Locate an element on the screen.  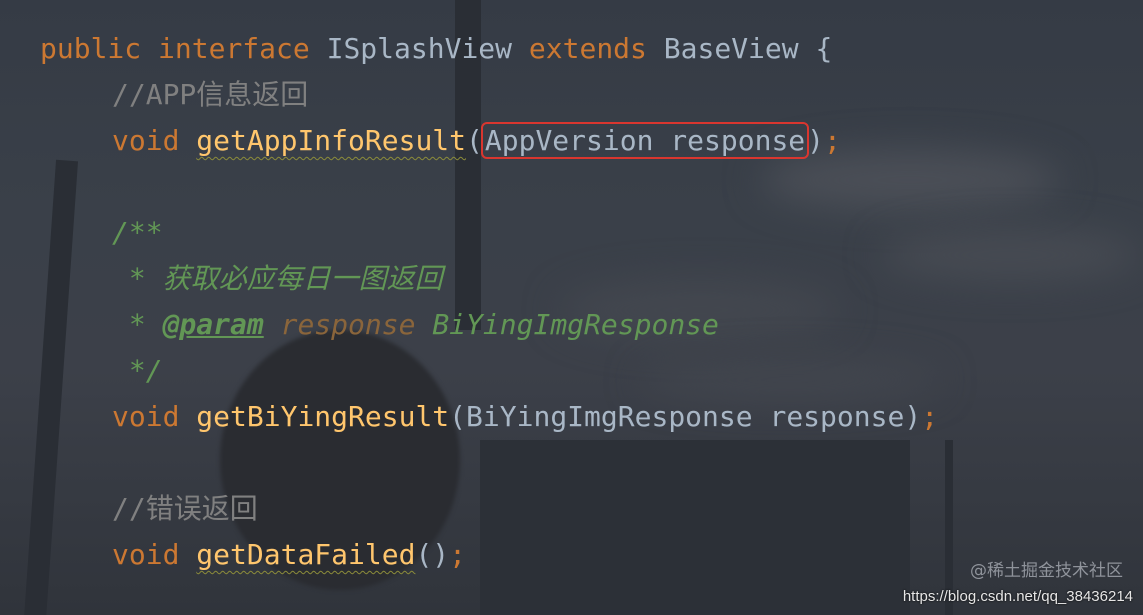
method-name: getDataFailed is located at coordinates (305, 554).